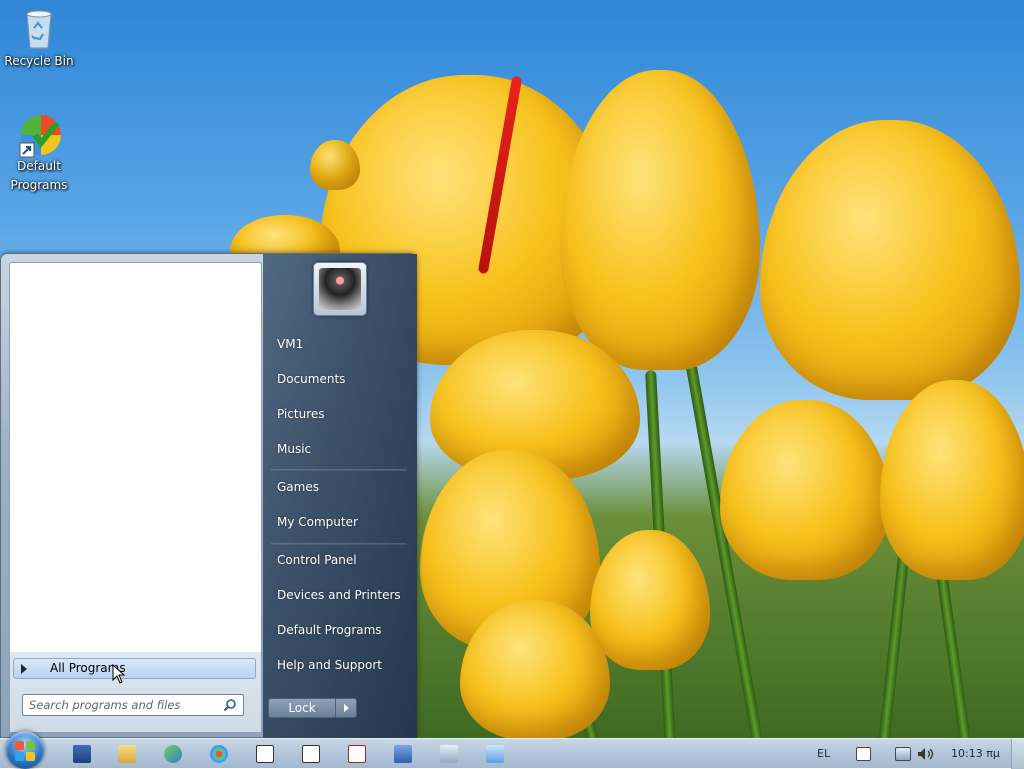 The image size is (1024, 769). Describe the element at coordinates (329, 665) in the screenshot. I see `start-item-help-support: Help and Support` at that location.